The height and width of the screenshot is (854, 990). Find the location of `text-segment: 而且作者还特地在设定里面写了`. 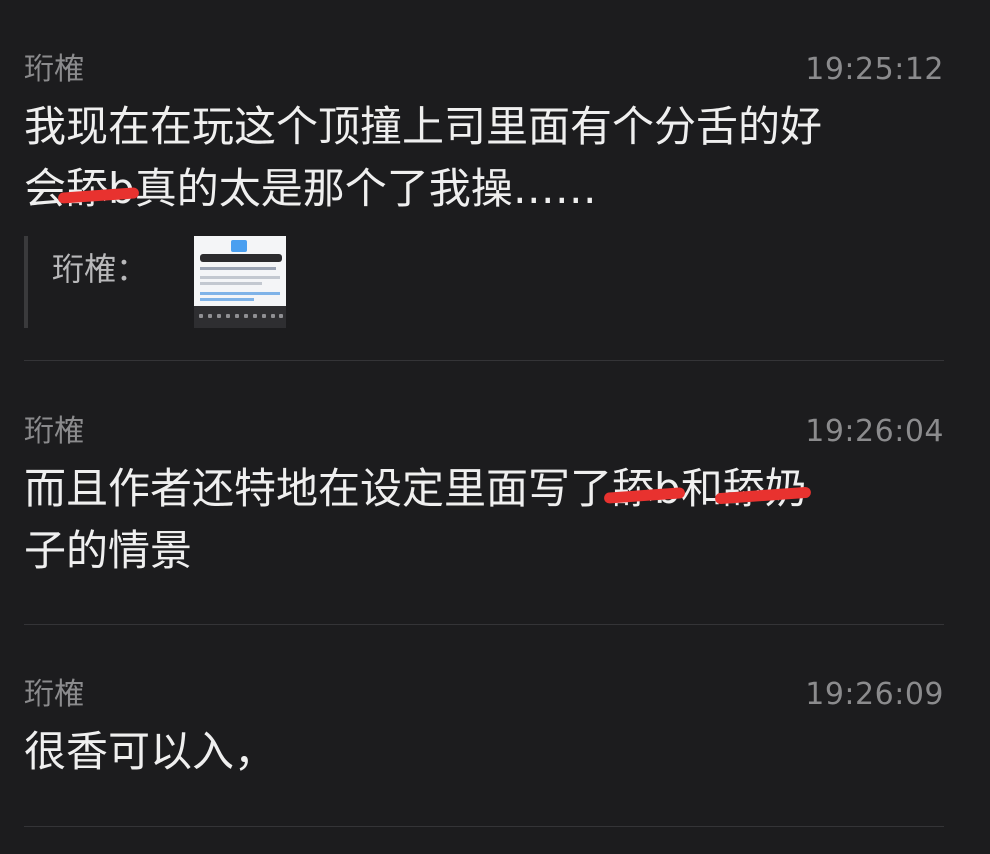

text-segment: 而且作者还特地在设定里面写了 is located at coordinates (318, 488).